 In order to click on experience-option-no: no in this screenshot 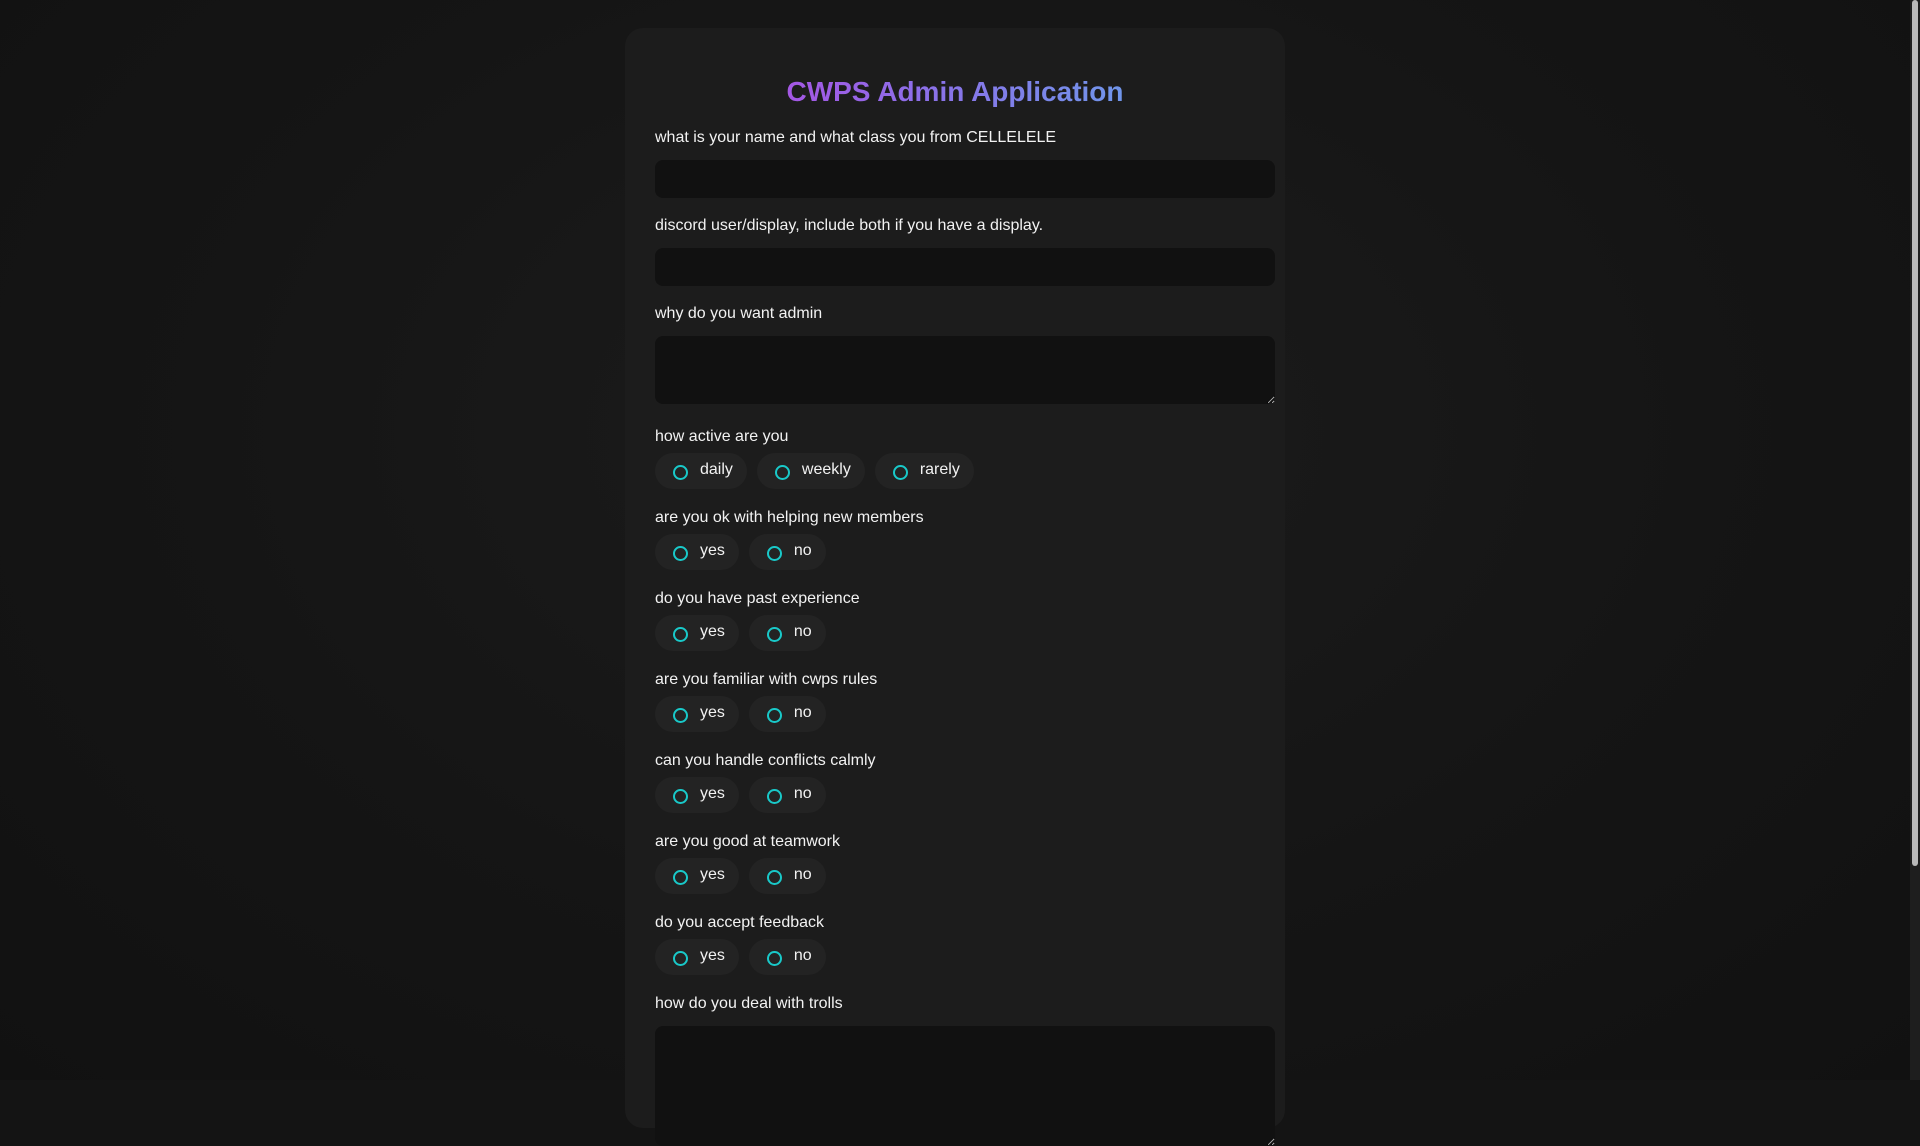, I will do `click(787, 633)`.